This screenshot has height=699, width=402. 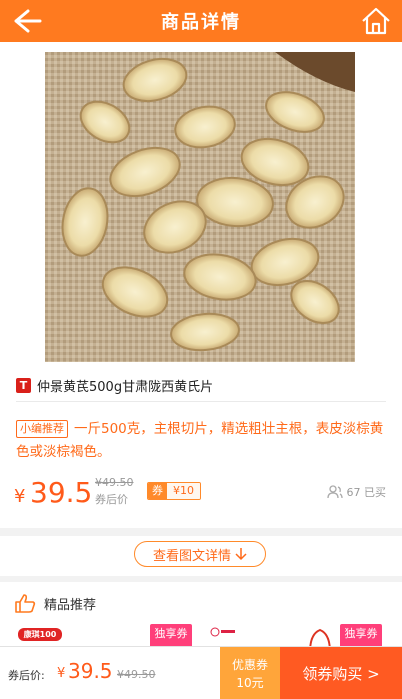 I want to click on description-text: 一斤500克，主根切片，精选粗壮主根，表皮淡棕黄色或淡棕褐色。, so click(x=200, y=440).